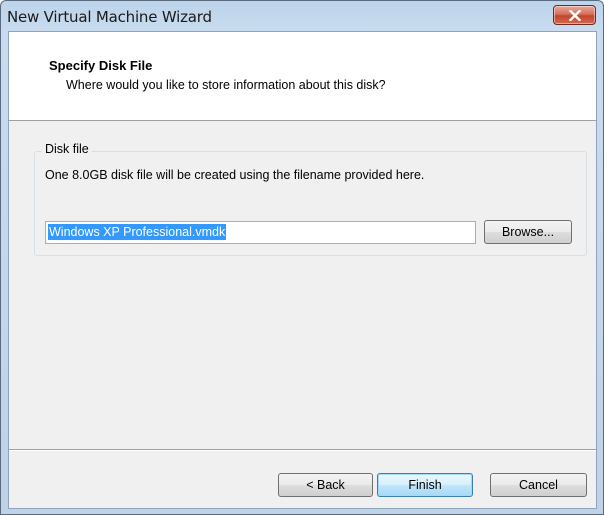  I want to click on close-button, so click(574, 15).